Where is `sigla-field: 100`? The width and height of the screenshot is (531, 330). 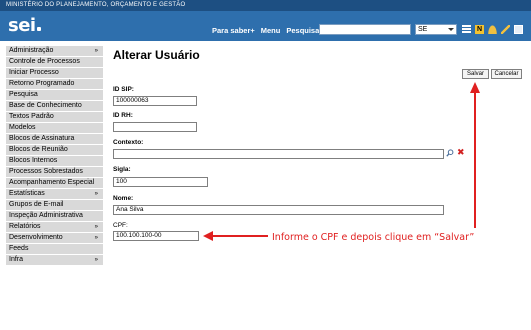
sigla-field: 100 is located at coordinates (160, 182).